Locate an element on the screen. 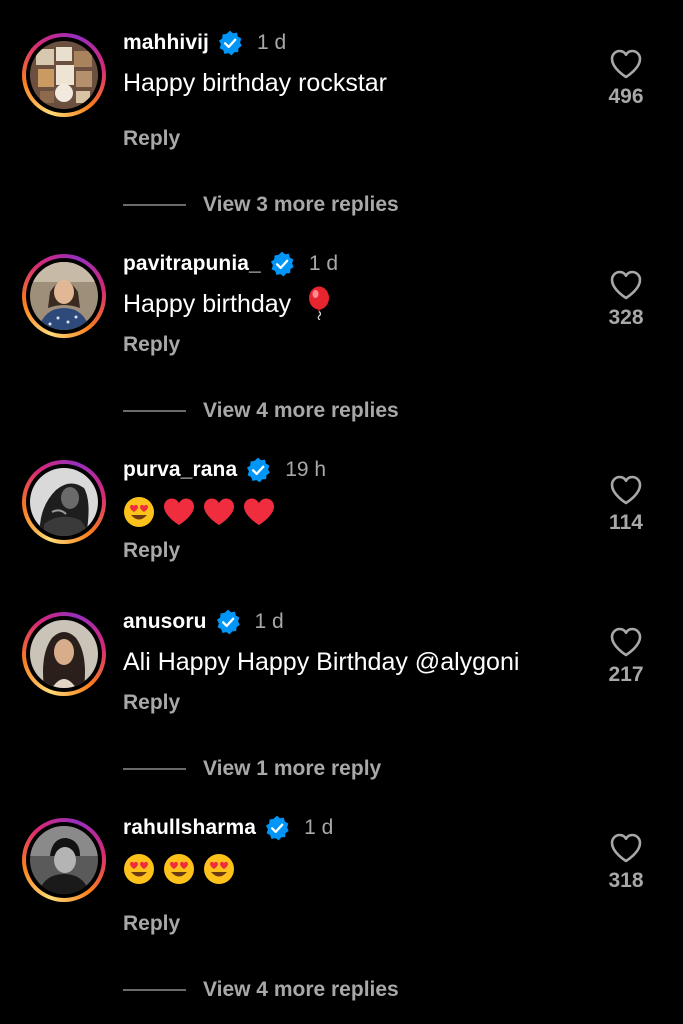  view-more-replies: View 3 more replies is located at coordinates (261, 205).